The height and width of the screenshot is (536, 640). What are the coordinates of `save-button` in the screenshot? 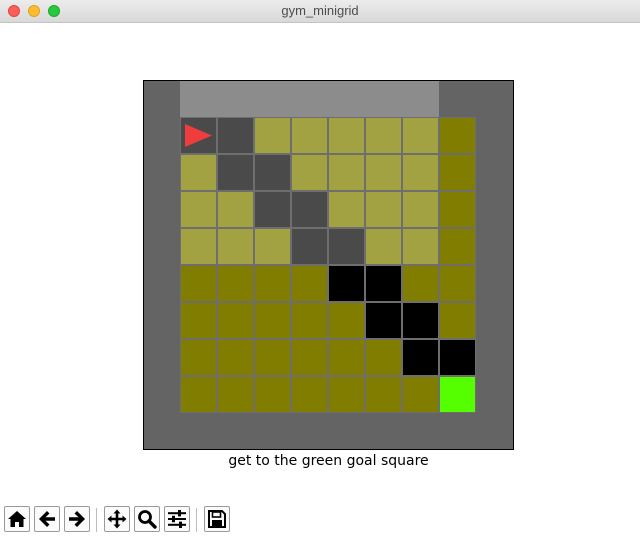 It's located at (217, 519).